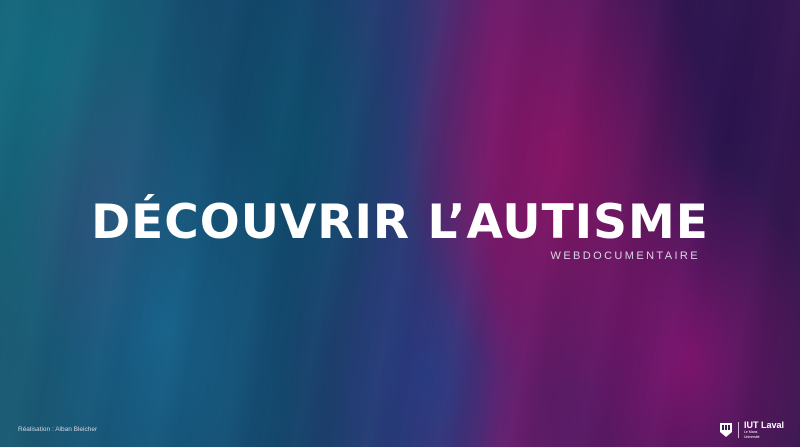 This screenshot has height=447, width=800. I want to click on credit-text: Réalisation : Alban Bleicher, so click(58, 429).